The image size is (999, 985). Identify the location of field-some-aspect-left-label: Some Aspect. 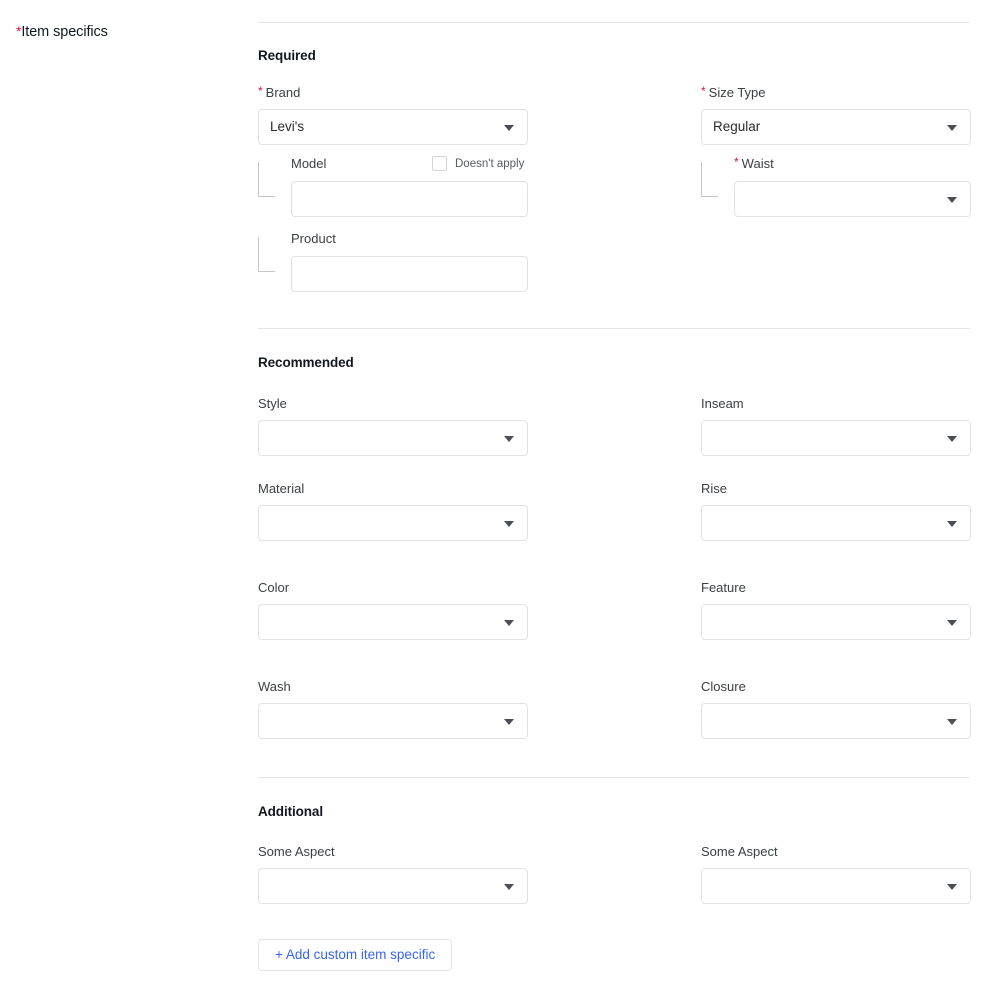
(296, 851).